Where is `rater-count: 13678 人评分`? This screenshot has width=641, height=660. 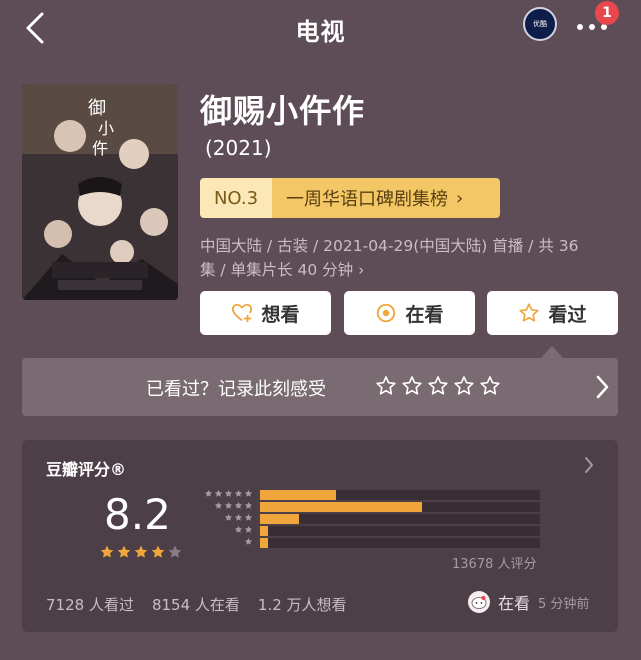
rater-count: 13678 人评分 is located at coordinates (494, 564).